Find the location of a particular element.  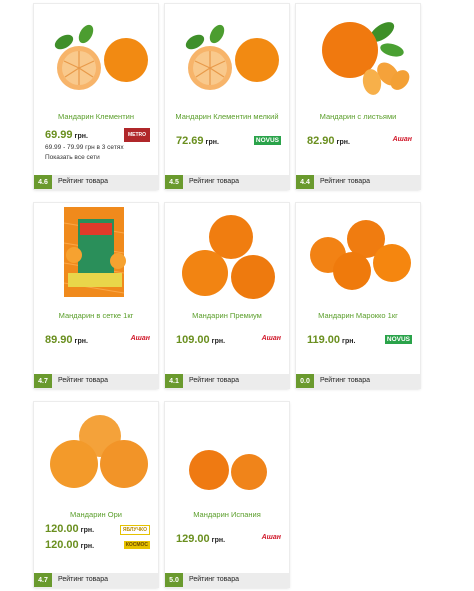

rating-badge: 4.4 is located at coordinates (305, 182).